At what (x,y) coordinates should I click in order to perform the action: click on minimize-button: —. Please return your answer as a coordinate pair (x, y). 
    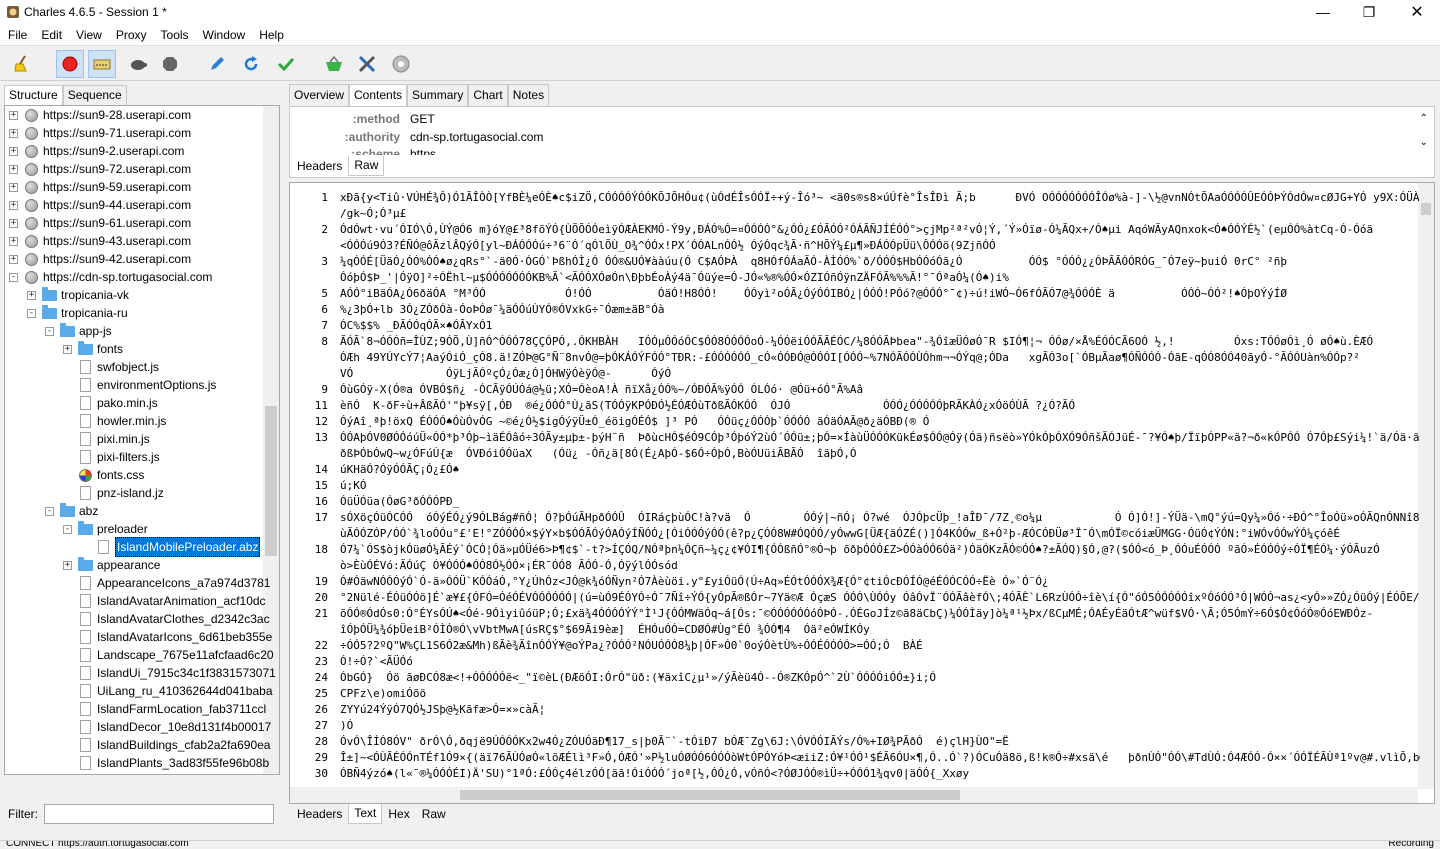
    Looking at the image, I should click on (1323, 12).